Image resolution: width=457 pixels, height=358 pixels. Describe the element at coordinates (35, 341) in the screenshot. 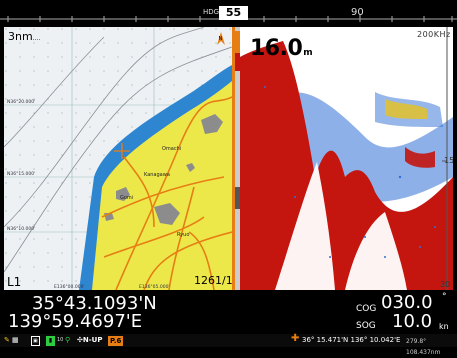

I see `mob-icon: ▣` at that location.